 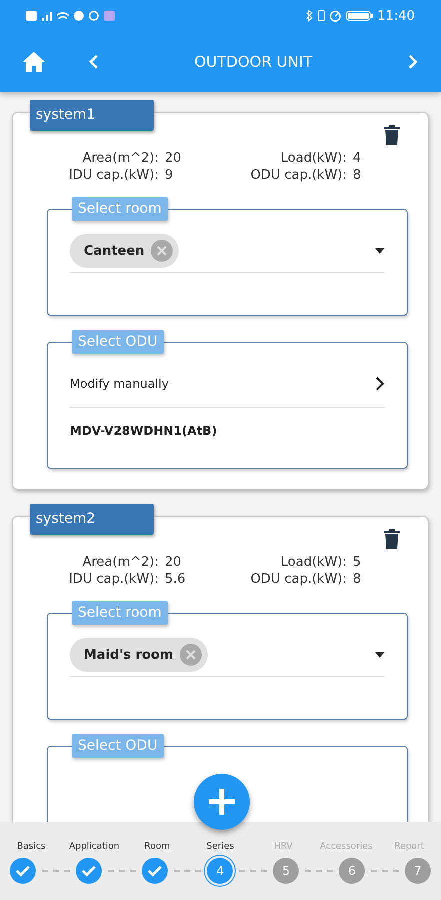 What do you see at coordinates (346, 847) in the screenshot?
I see `step-label: Accessories` at bounding box center [346, 847].